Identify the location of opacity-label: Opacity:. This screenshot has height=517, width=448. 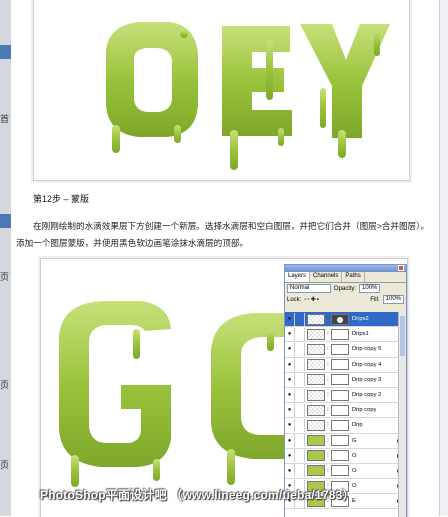
(345, 288).